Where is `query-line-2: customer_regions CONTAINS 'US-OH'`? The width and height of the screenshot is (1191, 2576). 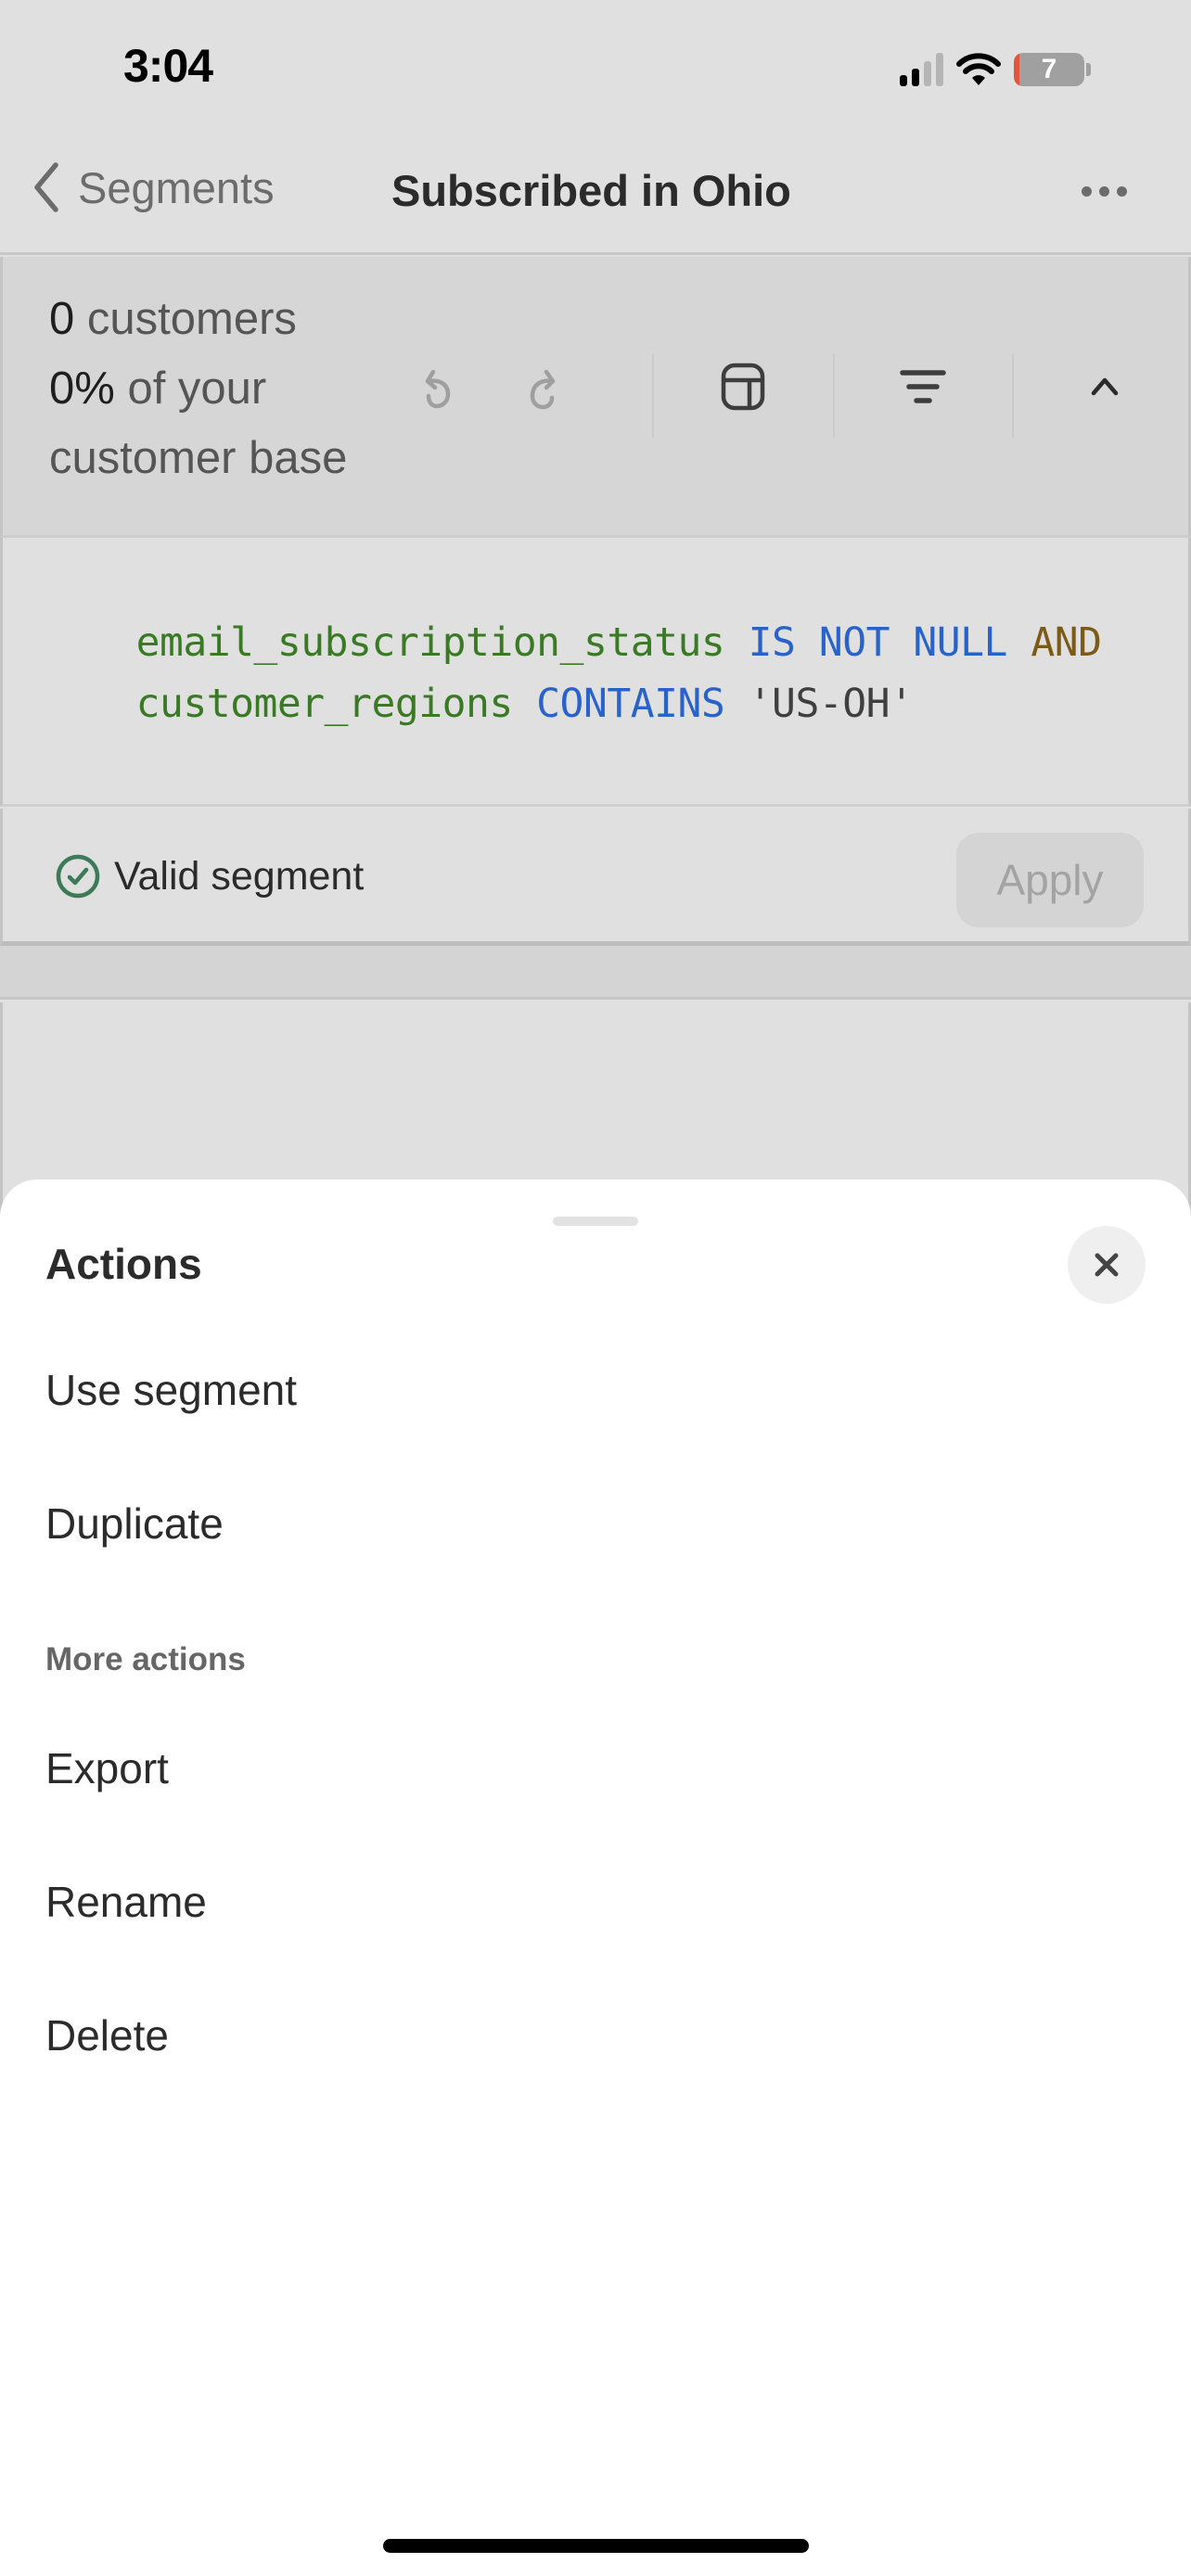
query-line-2: customer_regions CONTAINS 'US-OH' is located at coordinates (478, 703).